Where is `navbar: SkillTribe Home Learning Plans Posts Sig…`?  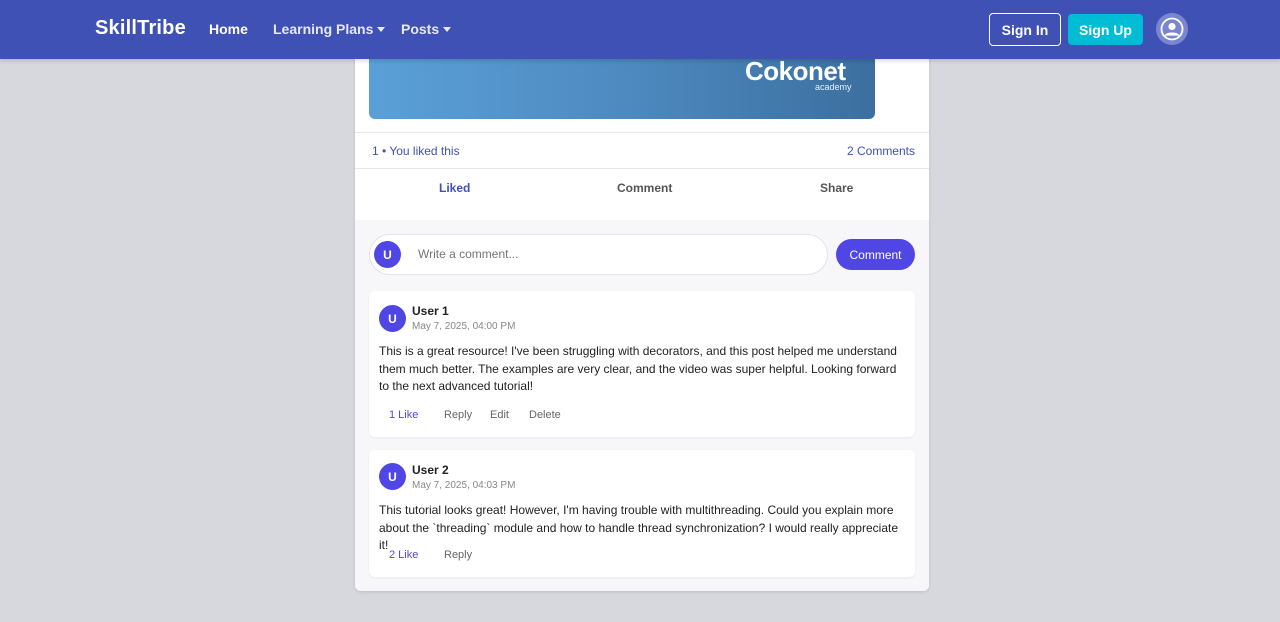 navbar: SkillTribe Home Learning Plans Posts Sig… is located at coordinates (640, 29).